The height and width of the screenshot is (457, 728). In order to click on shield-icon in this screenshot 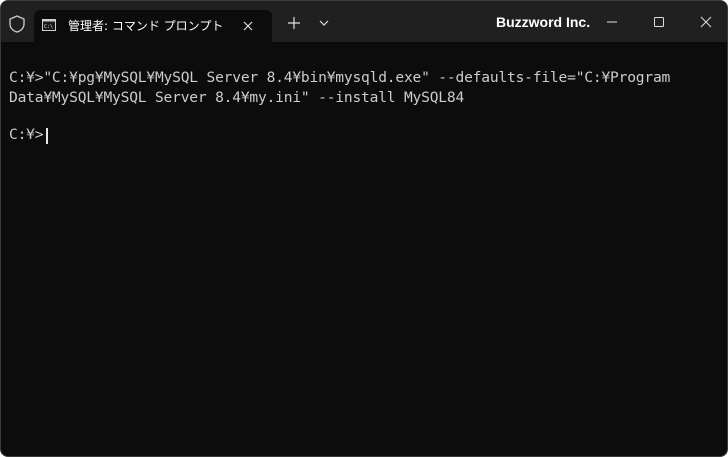, I will do `click(17, 24)`.